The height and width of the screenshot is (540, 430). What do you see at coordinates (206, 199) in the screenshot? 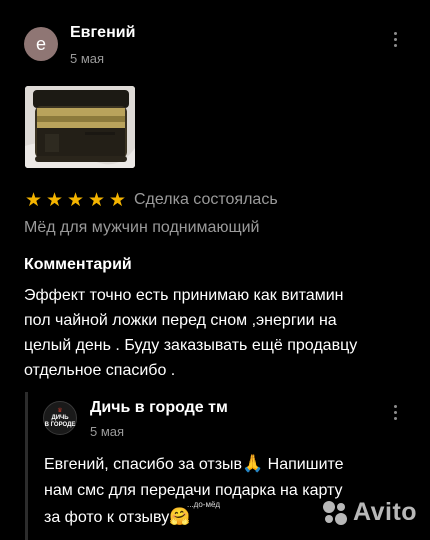
I see `deal-status: Сделка состоялась` at bounding box center [206, 199].